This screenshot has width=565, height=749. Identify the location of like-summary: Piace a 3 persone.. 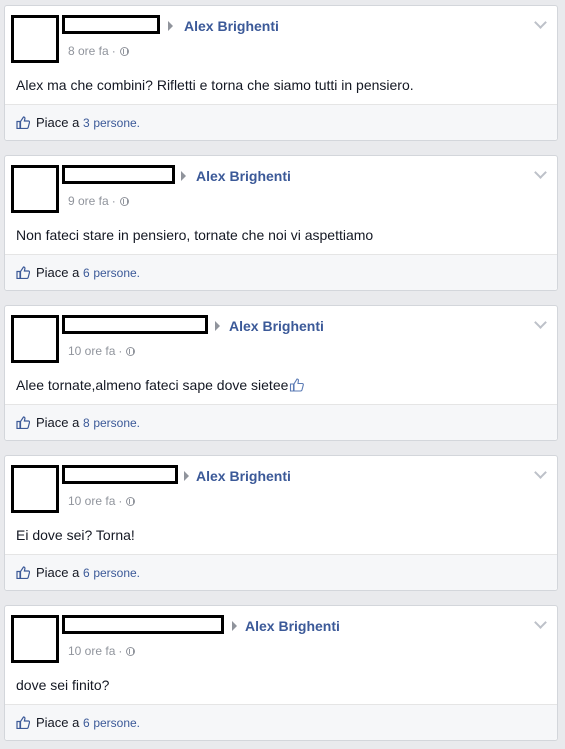
(88, 122).